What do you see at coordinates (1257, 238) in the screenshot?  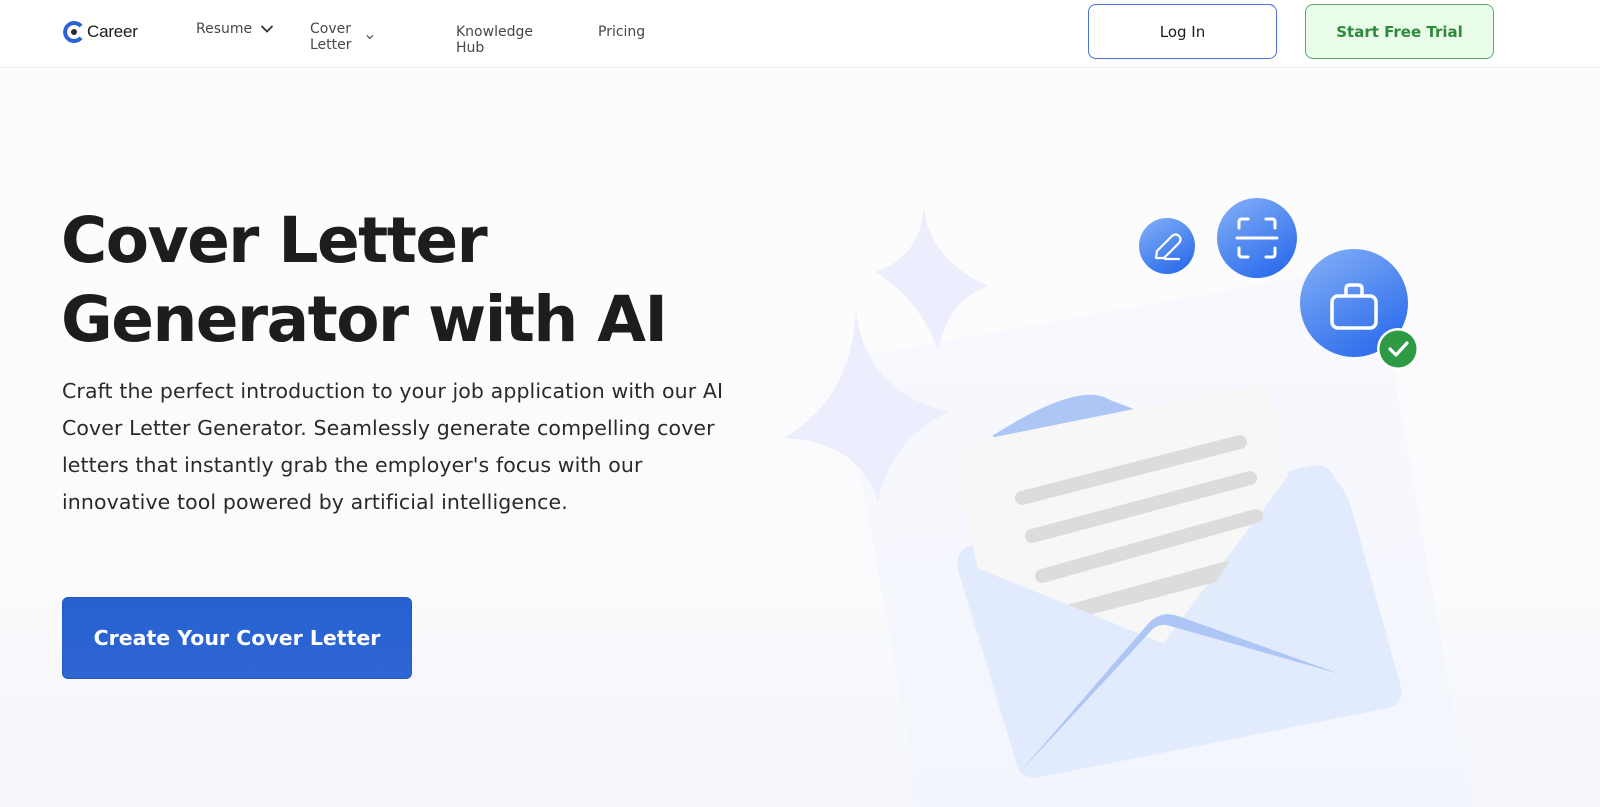 I see `scan-bubble` at bounding box center [1257, 238].